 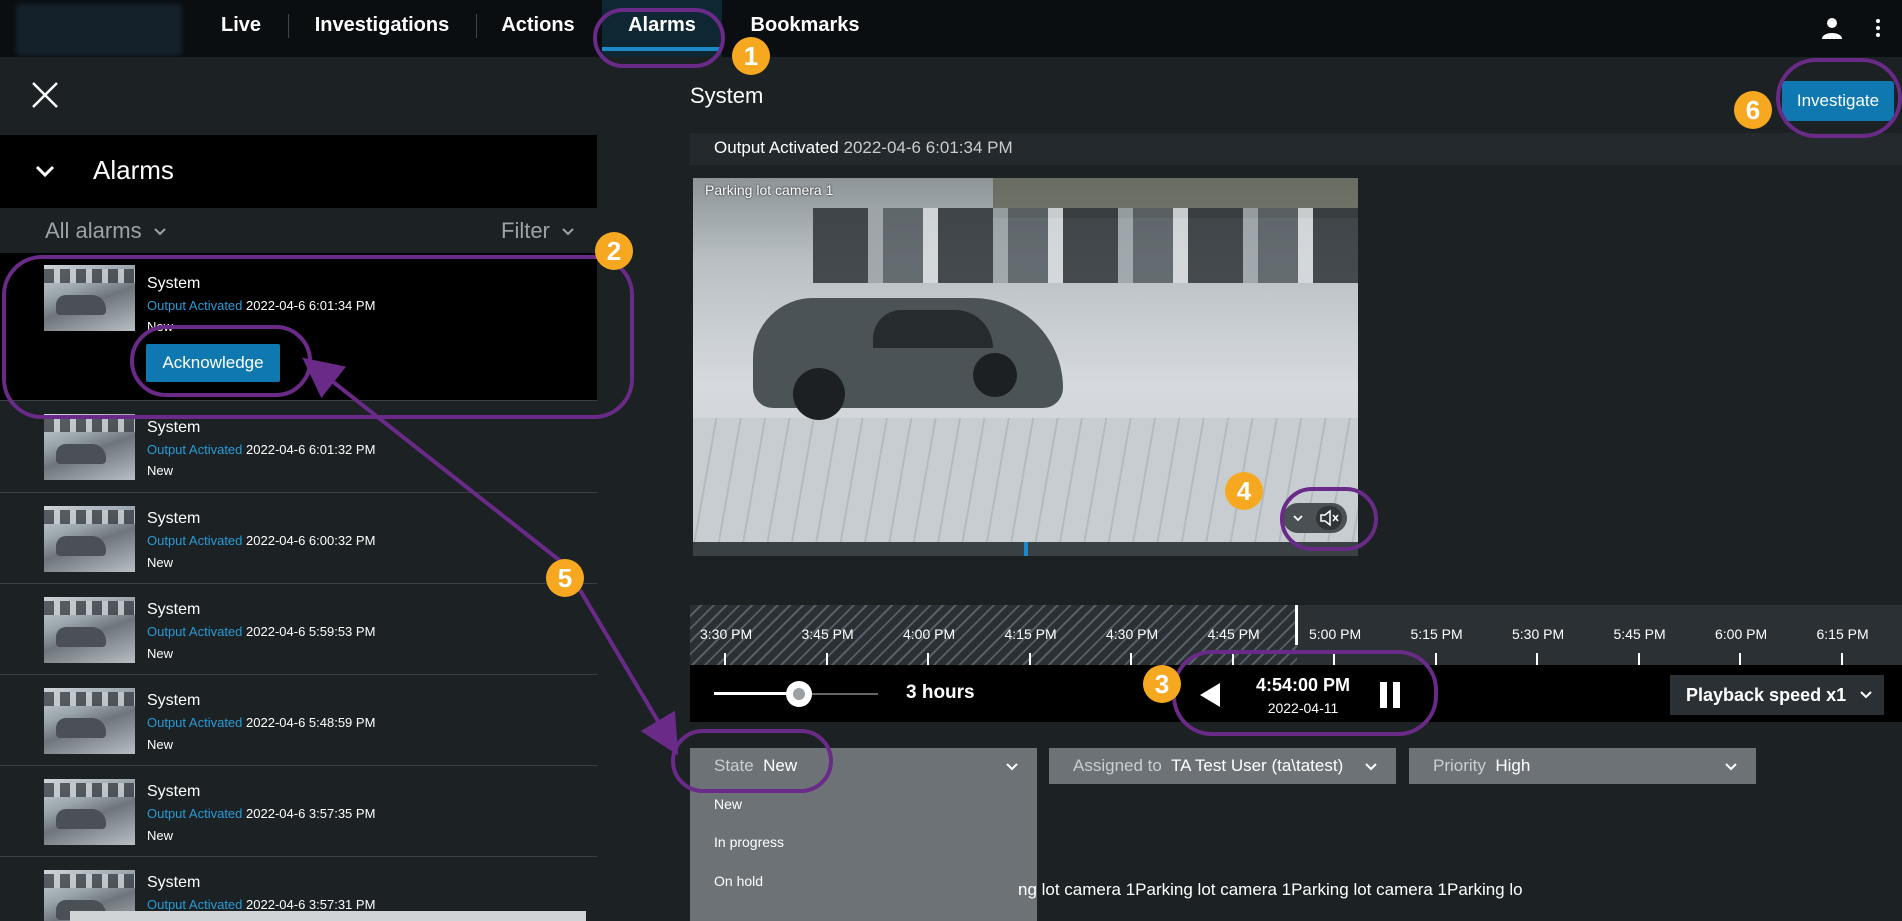 I want to click on alarm-detail: Output Activated 2022-04-6 6:00:32 PM, so click(x=261, y=540).